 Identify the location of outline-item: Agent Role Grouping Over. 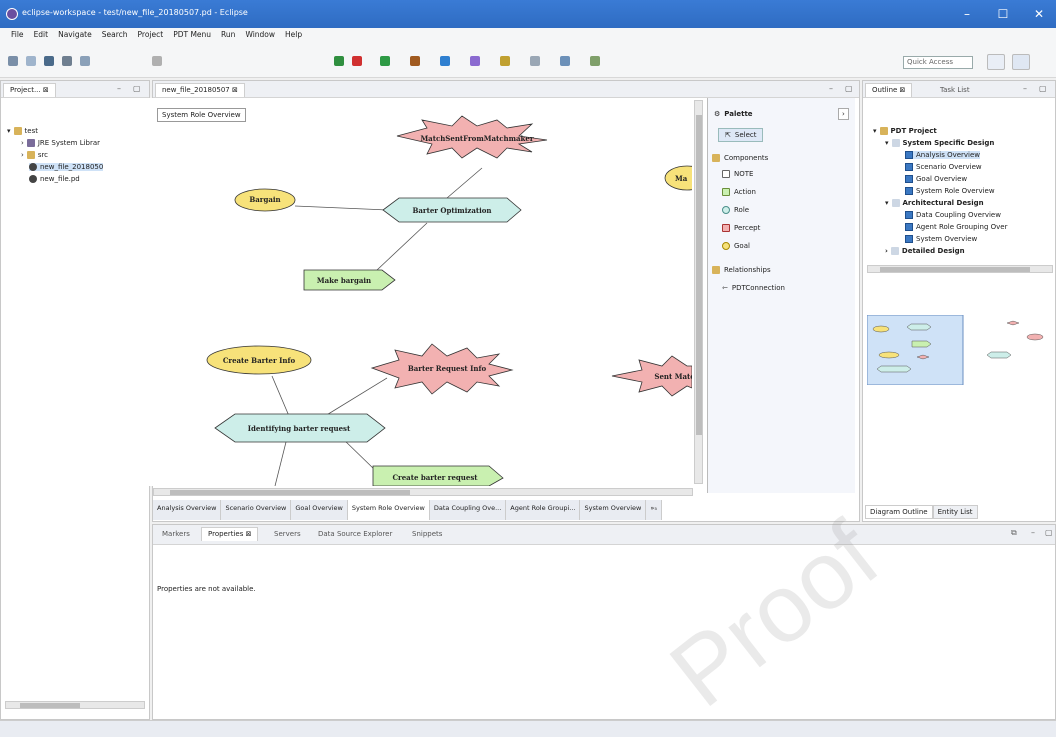
(956, 227).